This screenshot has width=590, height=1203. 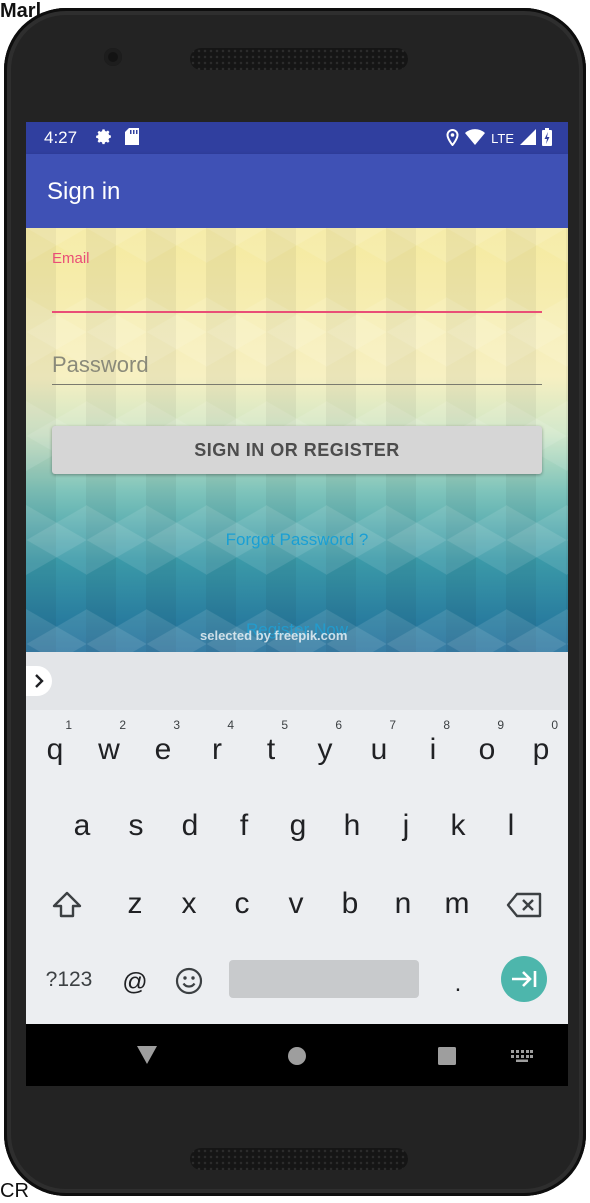 What do you see at coordinates (14, 1191) in the screenshot?
I see `background-window-text-bottom: CR` at bounding box center [14, 1191].